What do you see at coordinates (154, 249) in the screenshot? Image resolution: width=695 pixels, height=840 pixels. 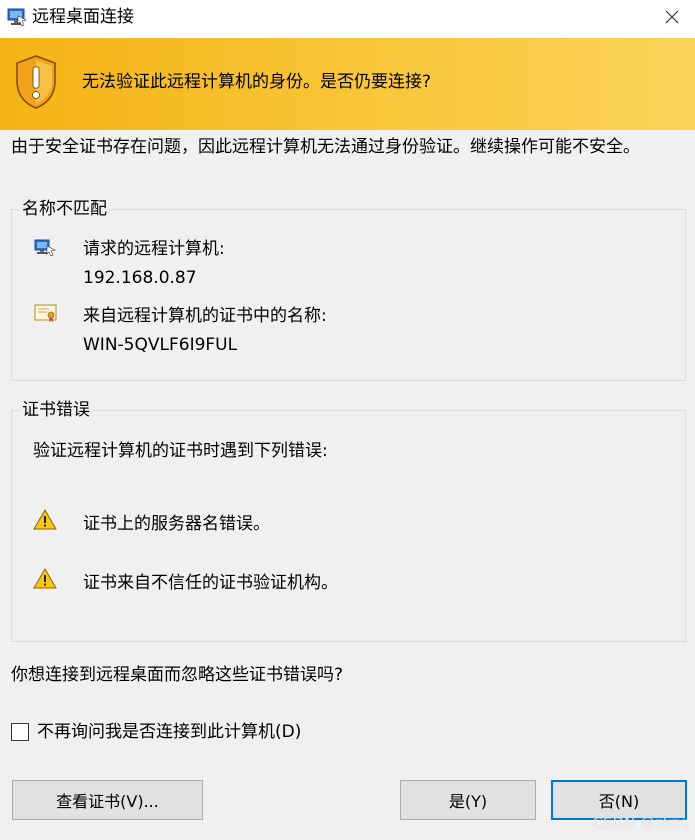 I see `requested-computer-label: 请求的远程计算机:` at bounding box center [154, 249].